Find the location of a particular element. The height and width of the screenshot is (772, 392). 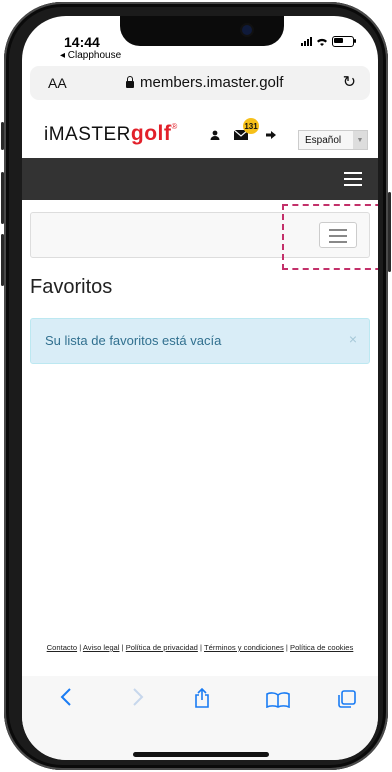

back-to-app-link: ◂ Clapphouse is located at coordinates (90, 55).